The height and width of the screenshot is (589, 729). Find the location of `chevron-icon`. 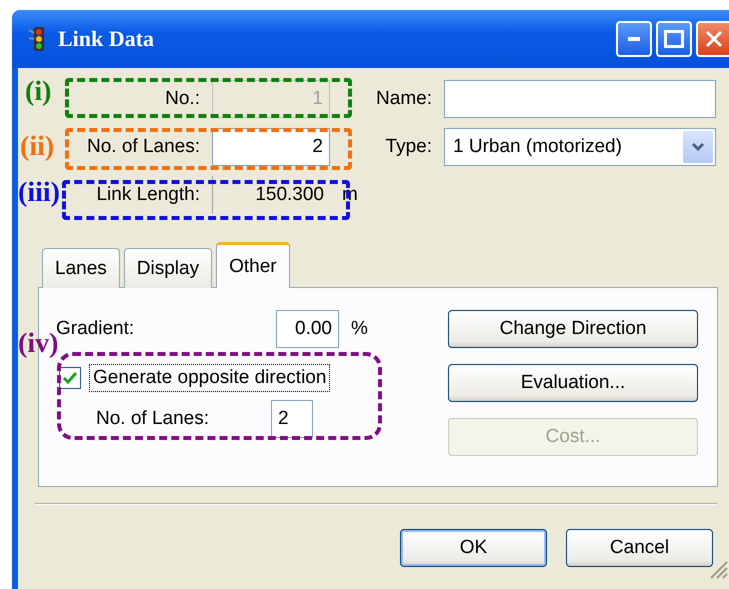

chevron-icon is located at coordinates (698, 147).